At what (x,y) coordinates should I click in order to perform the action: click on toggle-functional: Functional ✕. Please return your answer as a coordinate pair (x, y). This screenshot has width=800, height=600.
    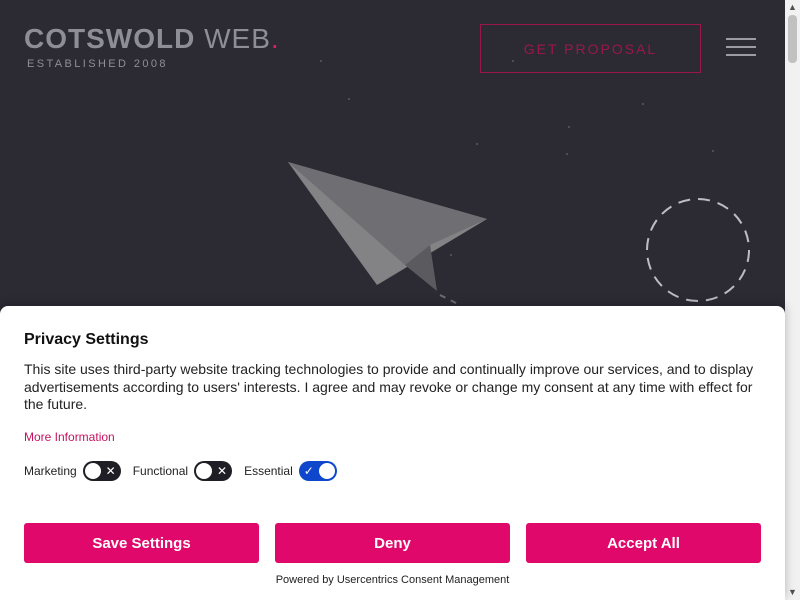
    Looking at the image, I should click on (182, 471).